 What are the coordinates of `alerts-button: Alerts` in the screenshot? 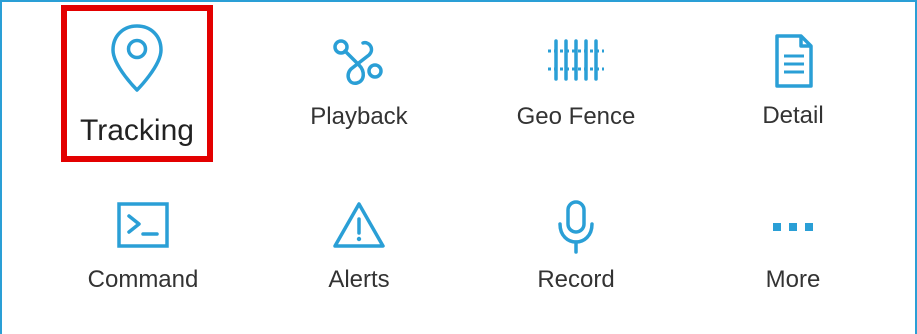 It's located at (359, 246).